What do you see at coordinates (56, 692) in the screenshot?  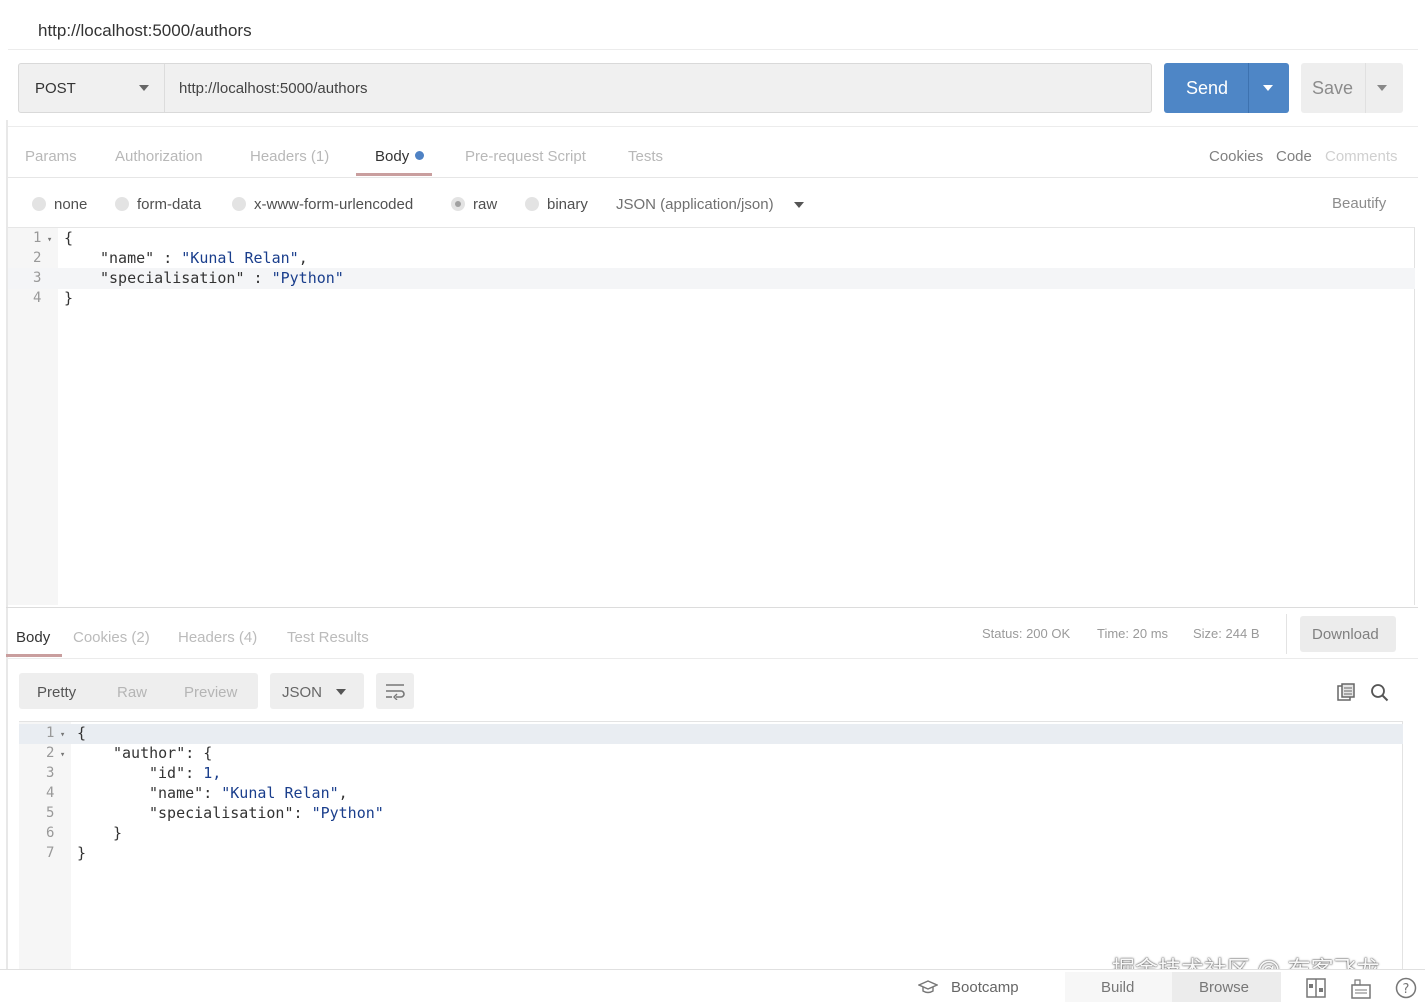 I see `view-pretty-button: Pretty` at bounding box center [56, 692].